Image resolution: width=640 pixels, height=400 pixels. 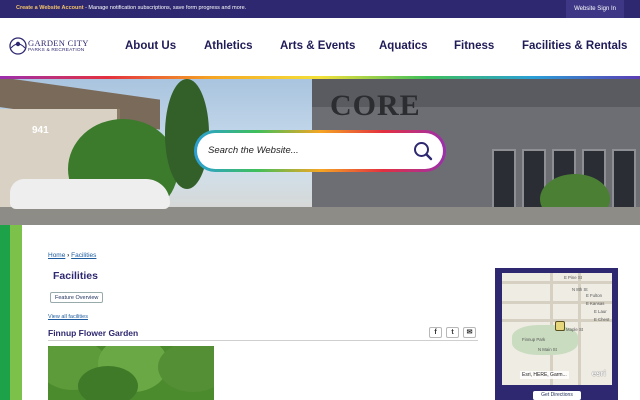 What do you see at coordinates (573, 277) in the screenshot?
I see `map-label: E Pine St` at bounding box center [573, 277].